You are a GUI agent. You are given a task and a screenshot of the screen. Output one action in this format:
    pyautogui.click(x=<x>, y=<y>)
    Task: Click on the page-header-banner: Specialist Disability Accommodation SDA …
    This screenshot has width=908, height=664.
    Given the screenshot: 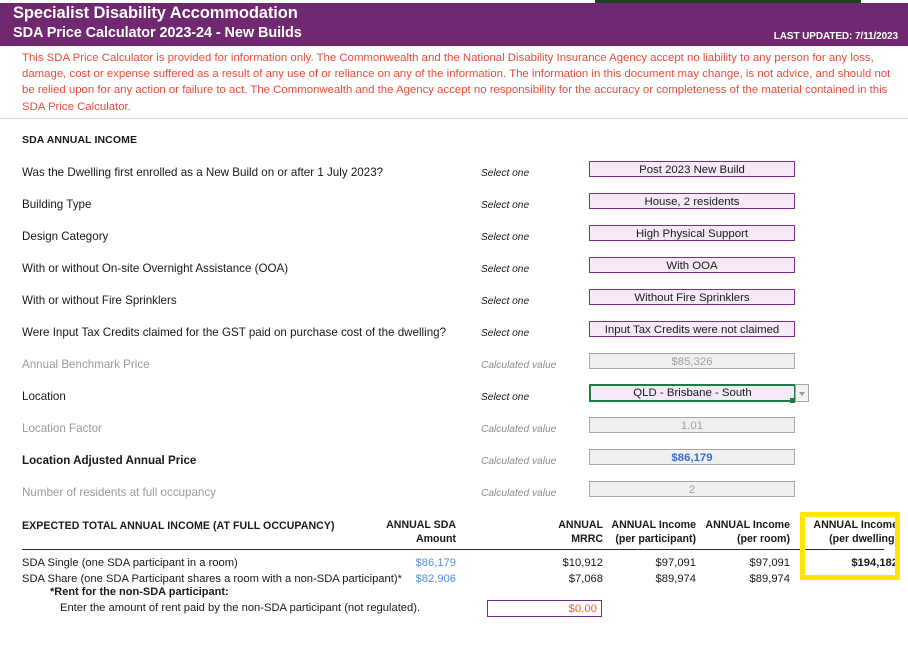 What is the action you would take?
    pyautogui.click(x=454, y=24)
    